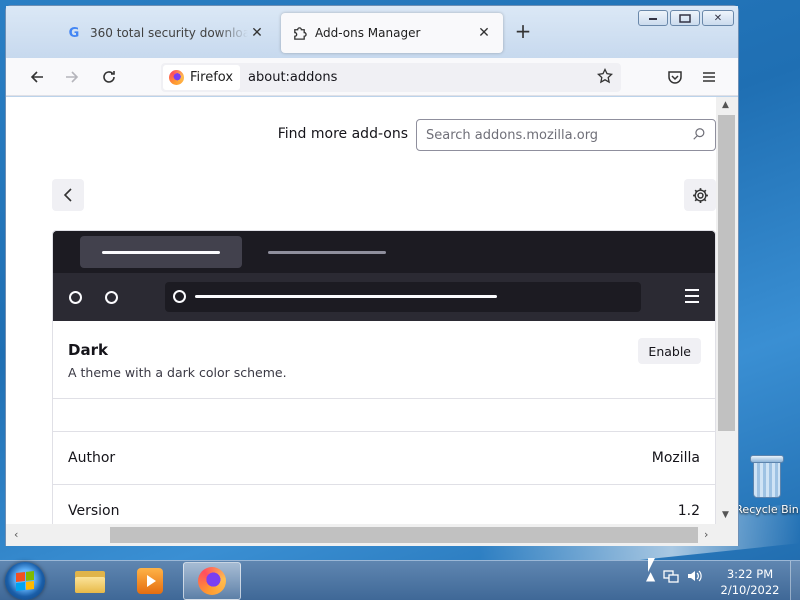  What do you see at coordinates (176, 77) in the screenshot?
I see `firefox-logo-icon` at bounding box center [176, 77].